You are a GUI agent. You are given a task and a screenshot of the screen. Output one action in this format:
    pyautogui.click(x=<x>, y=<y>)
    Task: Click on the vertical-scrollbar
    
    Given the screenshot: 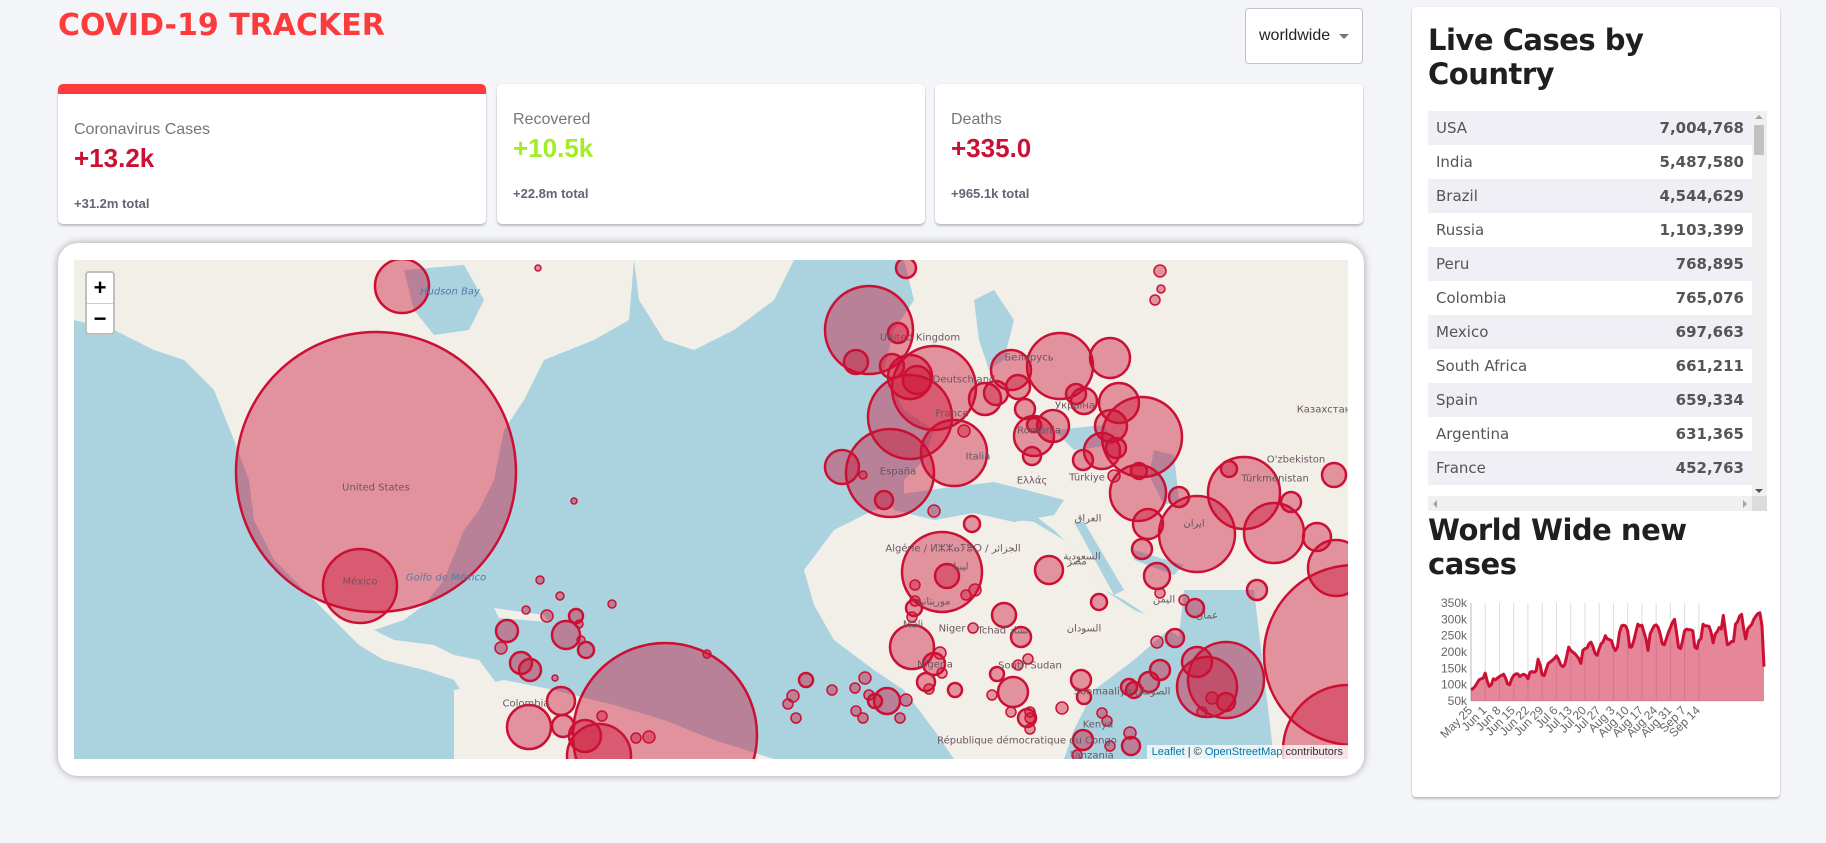 What is the action you would take?
    pyautogui.click(x=1759, y=303)
    